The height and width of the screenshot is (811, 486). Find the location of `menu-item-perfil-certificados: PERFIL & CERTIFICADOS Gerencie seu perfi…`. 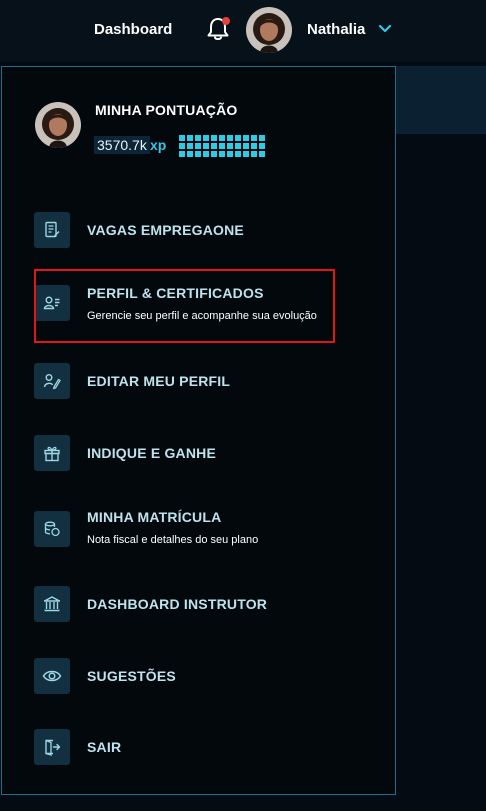

menu-item-perfil-certificados: PERFIL & CERTIFICADOS Gerencie seu perfi… is located at coordinates (184, 312).